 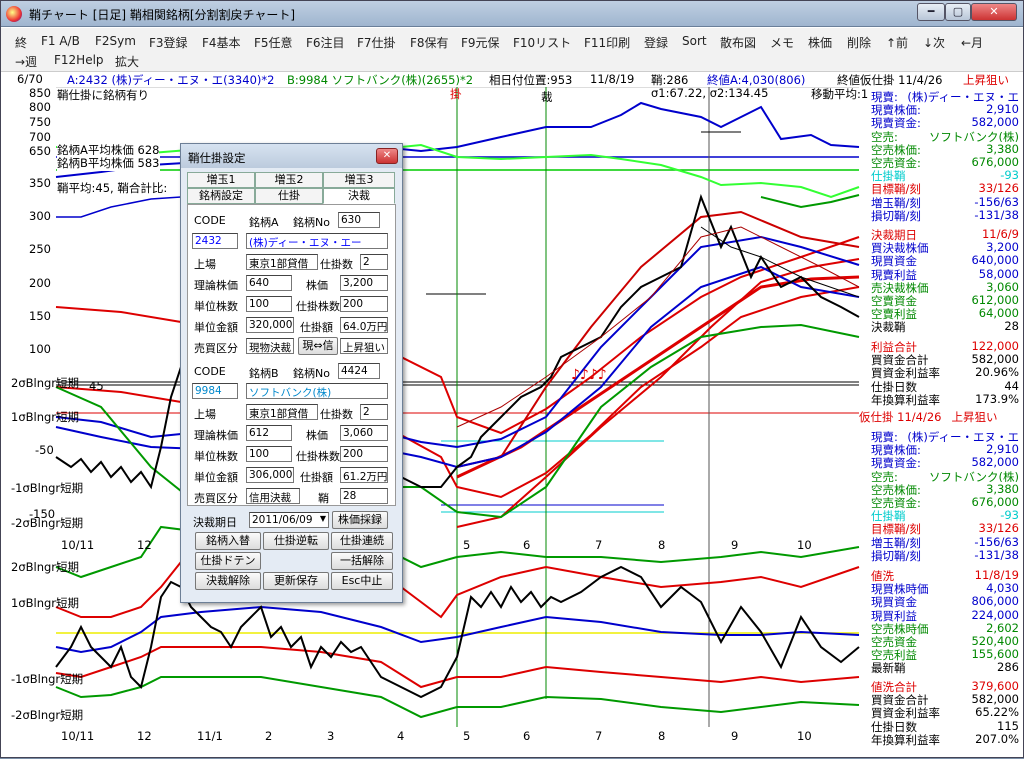 What do you see at coordinates (215, 391) in the screenshot?
I see `code-b-field: 9984` at bounding box center [215, 391].